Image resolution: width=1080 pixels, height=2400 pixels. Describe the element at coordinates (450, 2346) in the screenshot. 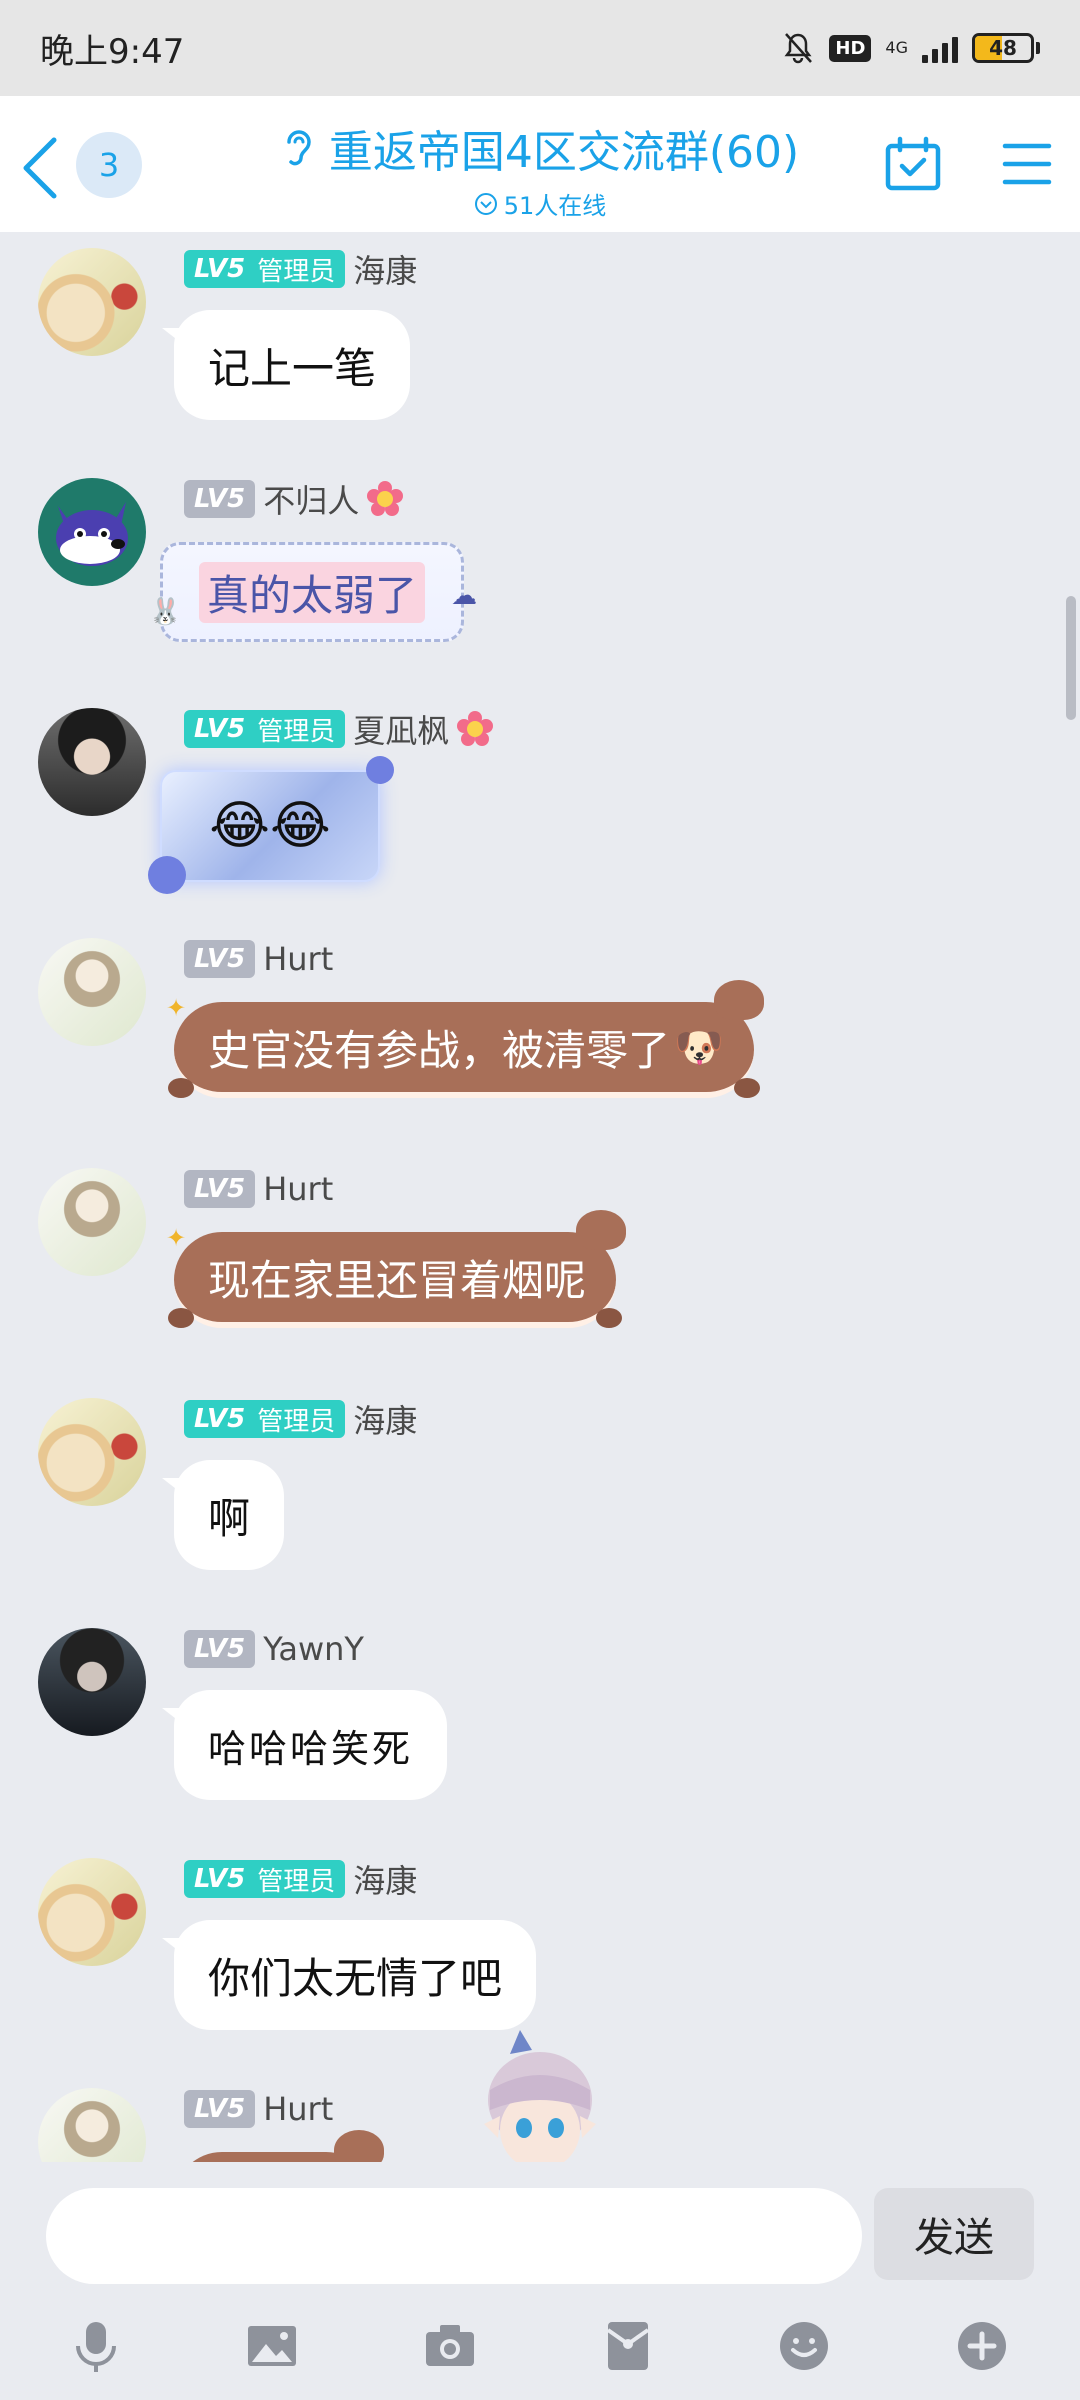

I see `camera-icon` at that location.